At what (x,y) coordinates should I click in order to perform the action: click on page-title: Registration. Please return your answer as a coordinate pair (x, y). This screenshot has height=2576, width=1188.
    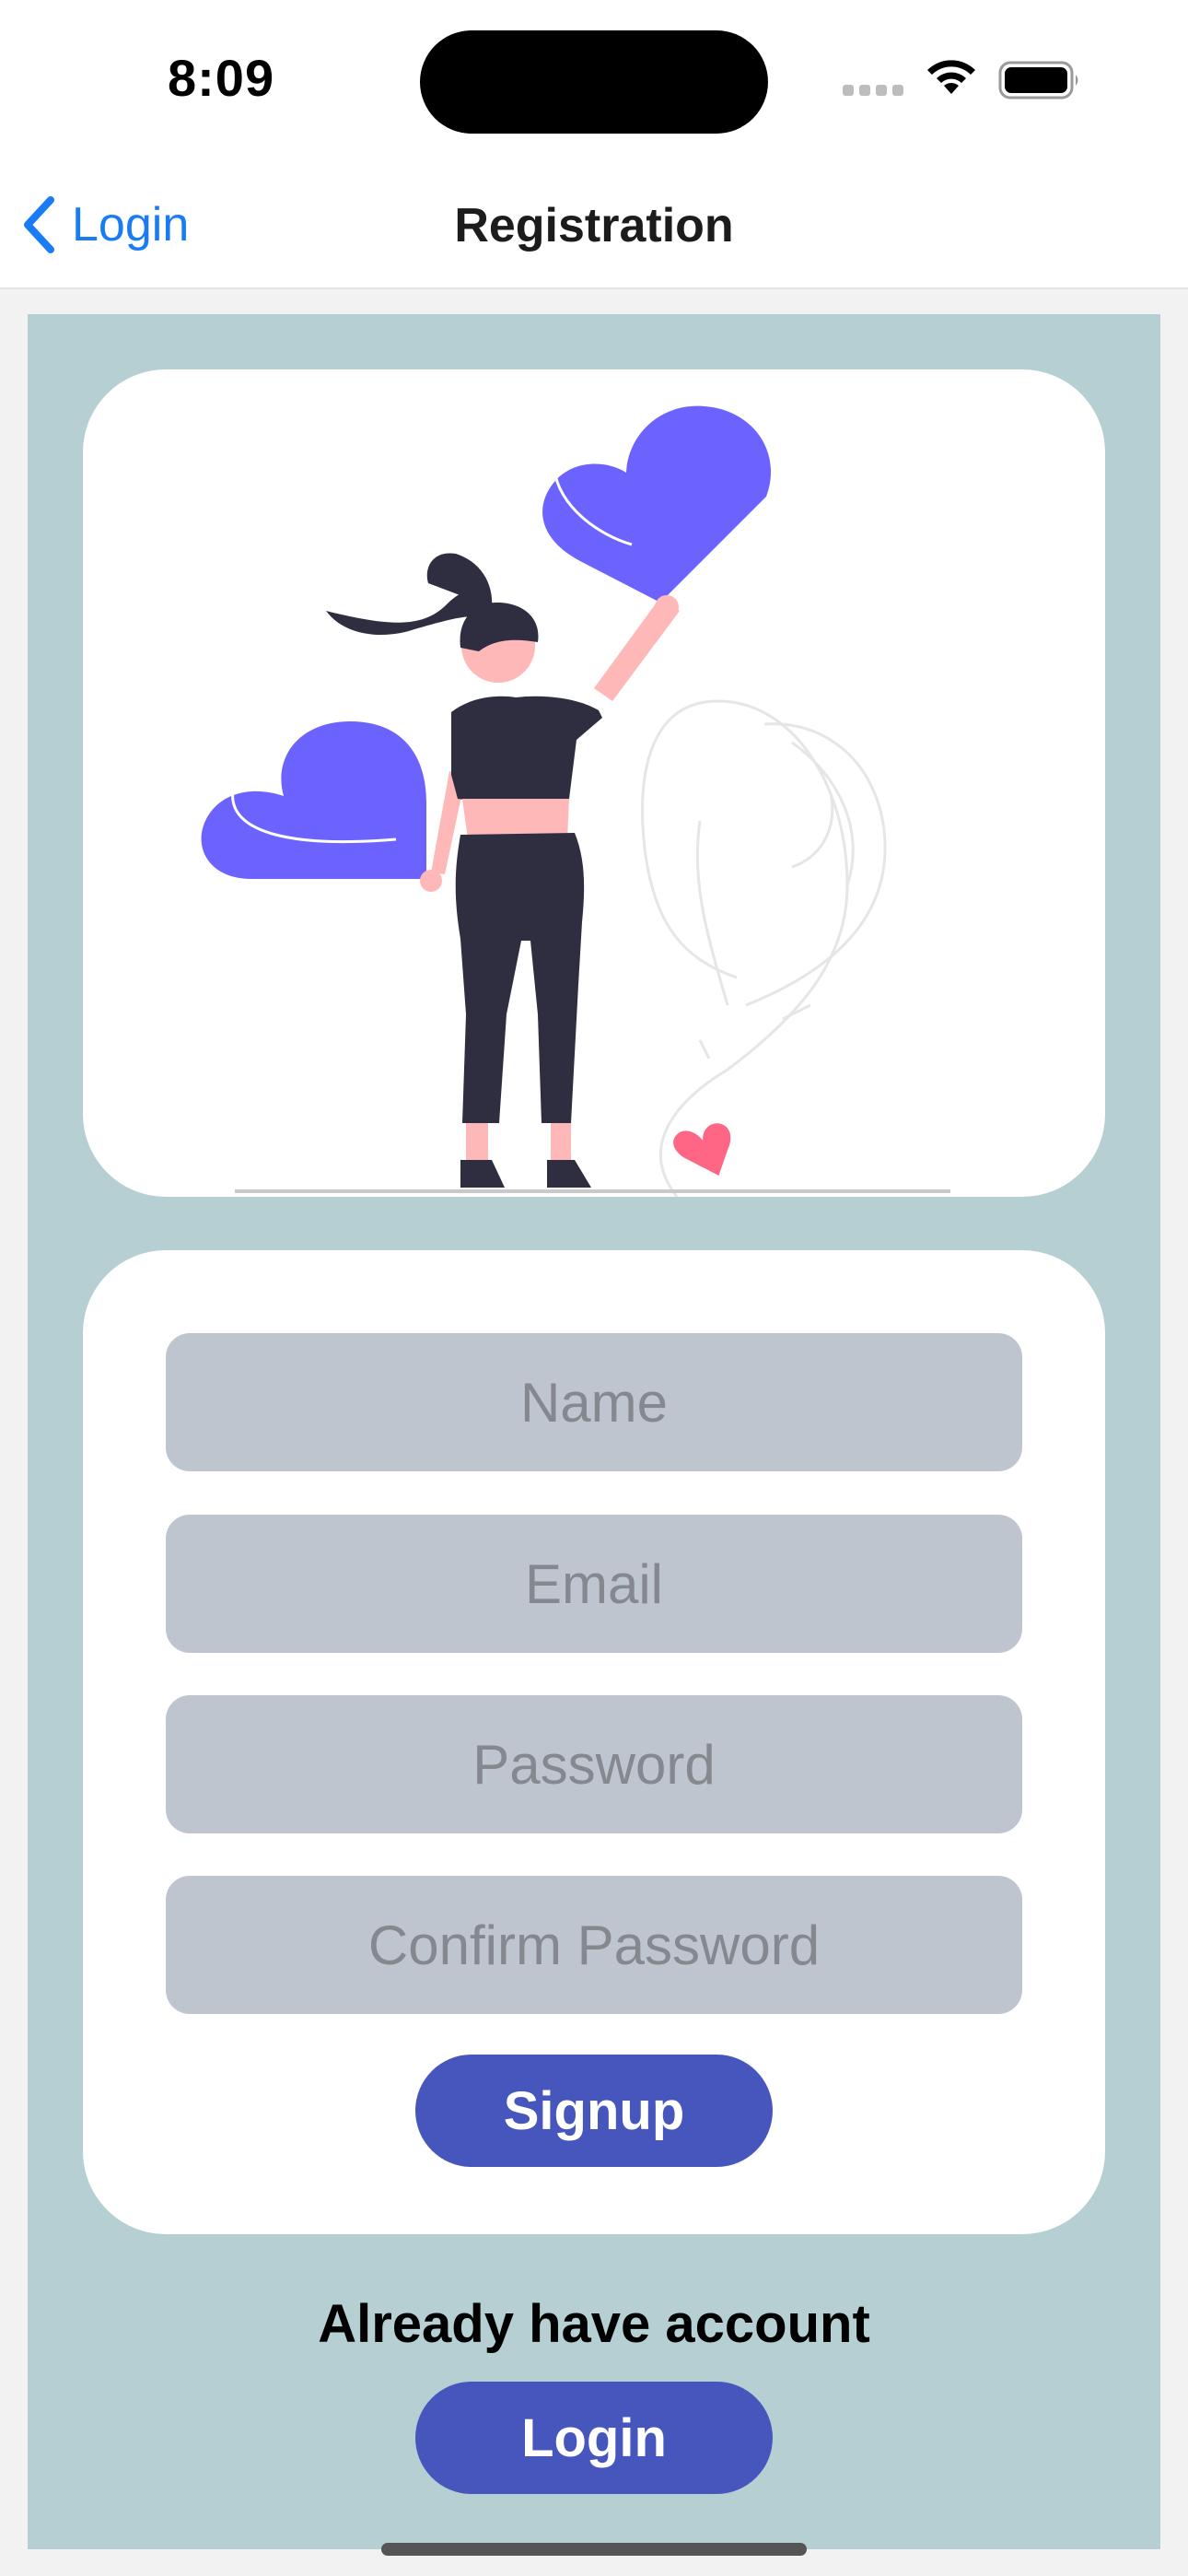
    Looking at the image, I should click on (594, 225).